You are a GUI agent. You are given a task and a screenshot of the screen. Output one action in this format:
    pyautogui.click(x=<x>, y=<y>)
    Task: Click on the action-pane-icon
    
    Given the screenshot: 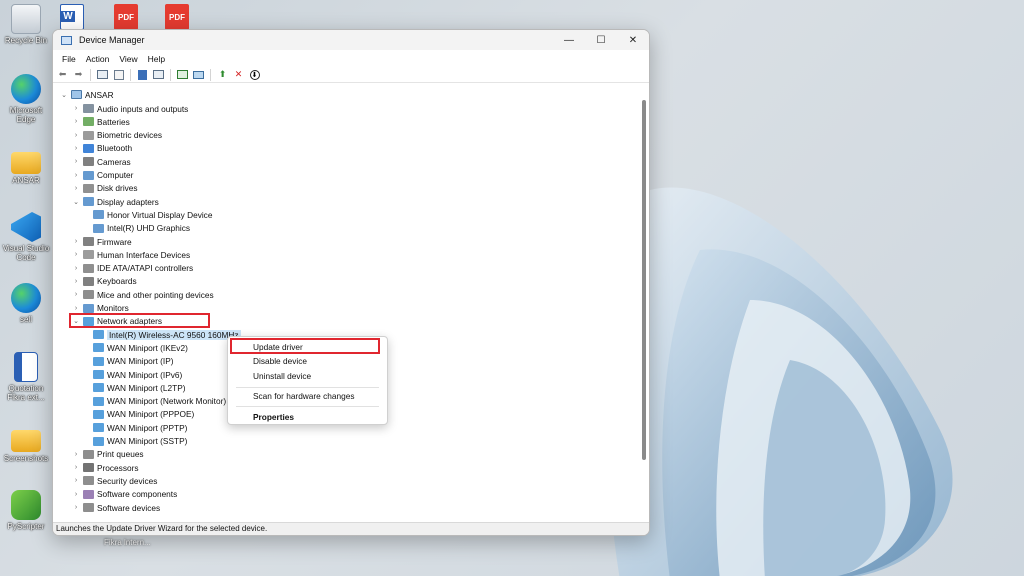 What is the action you would take?
    pyautogui.click(x=158, y=75)
    